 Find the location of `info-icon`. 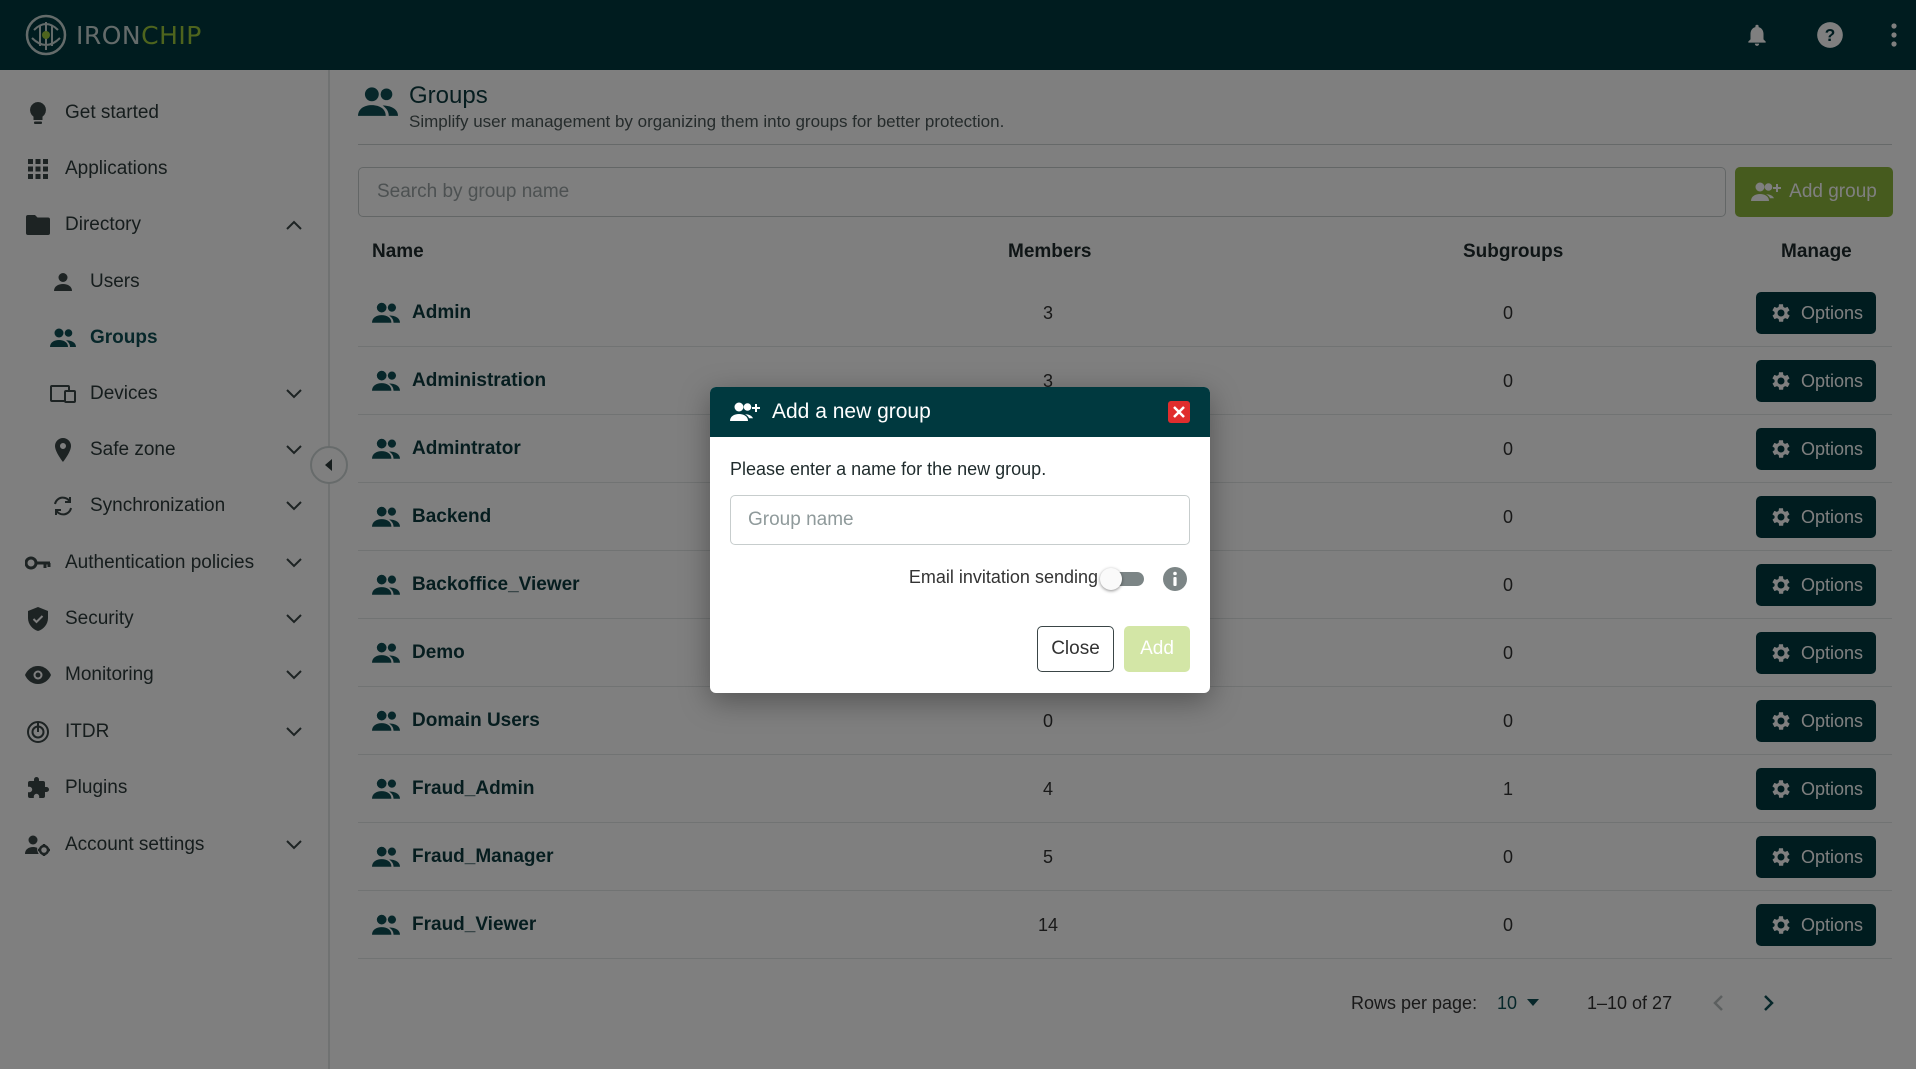

info-icon is located at coordinates (1175, 581).